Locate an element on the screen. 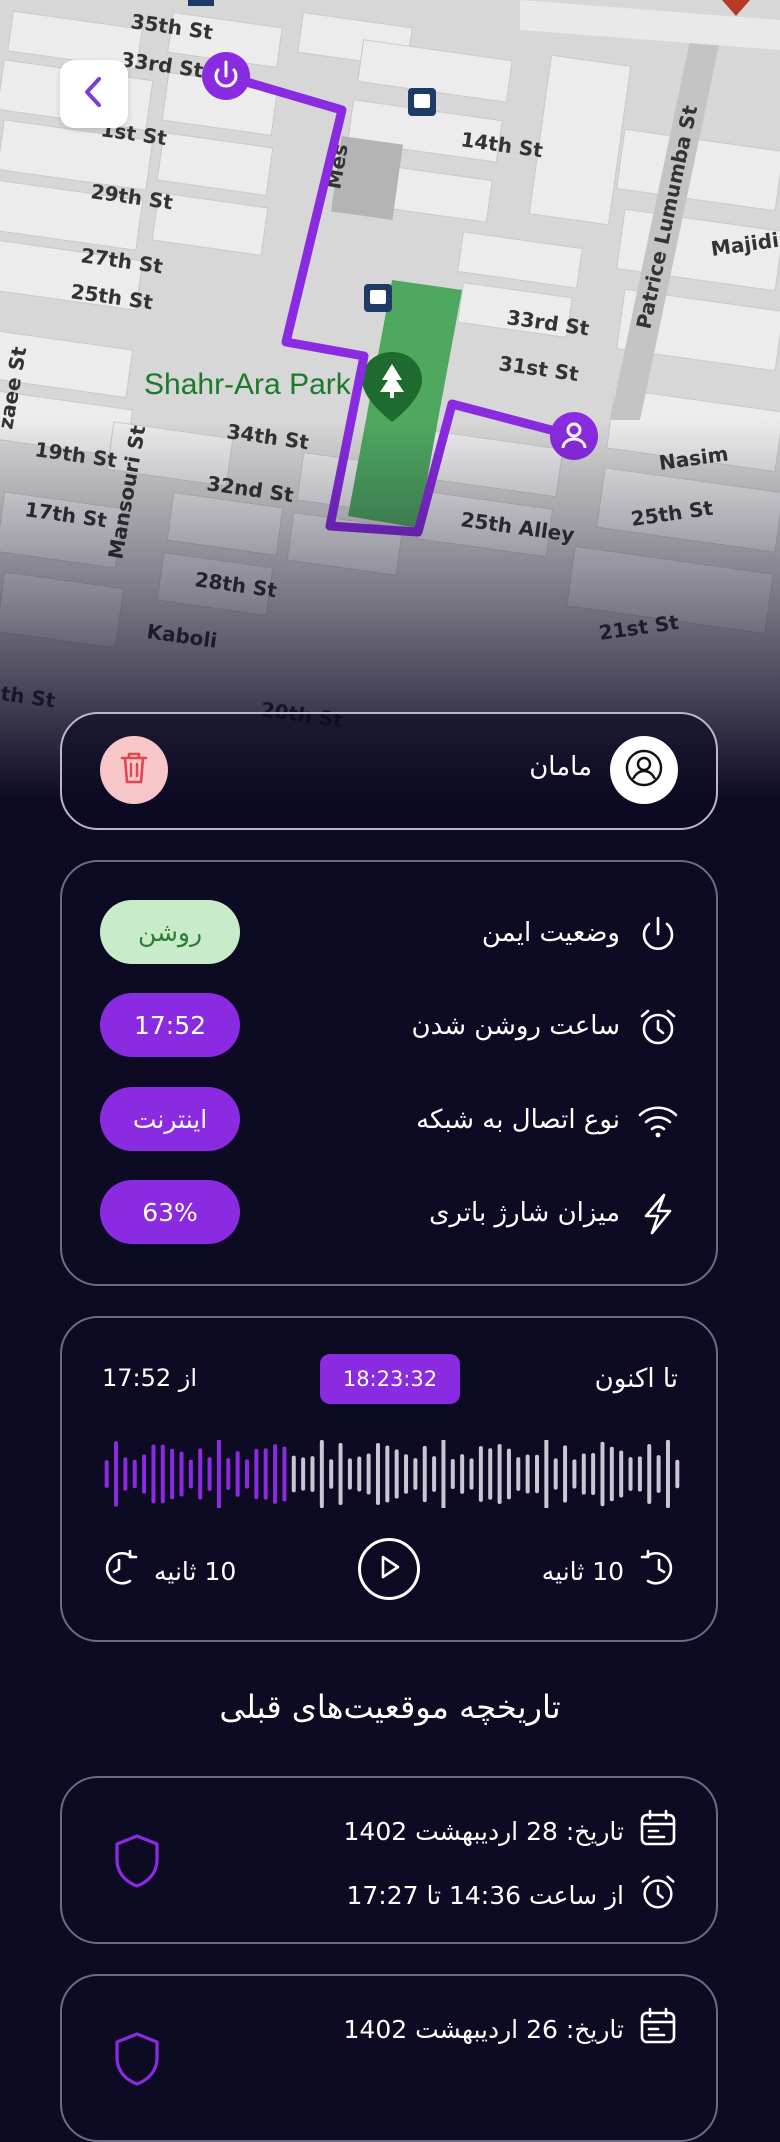 This screenshot has width=780, height=2142. turn-on-time-label: ساعت روشن شدن is located at coordinates (516, 1026).